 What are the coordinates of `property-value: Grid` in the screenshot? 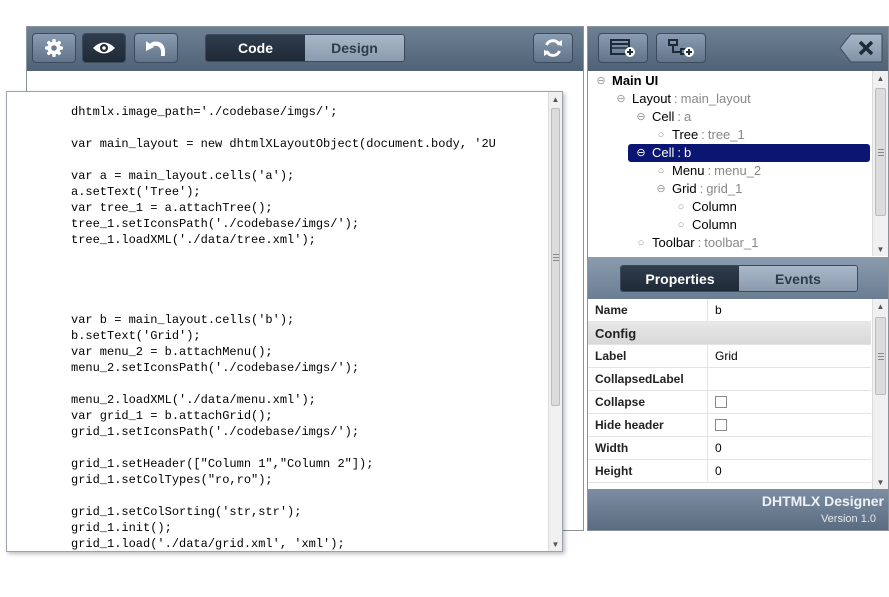 It's located at (789, 356).